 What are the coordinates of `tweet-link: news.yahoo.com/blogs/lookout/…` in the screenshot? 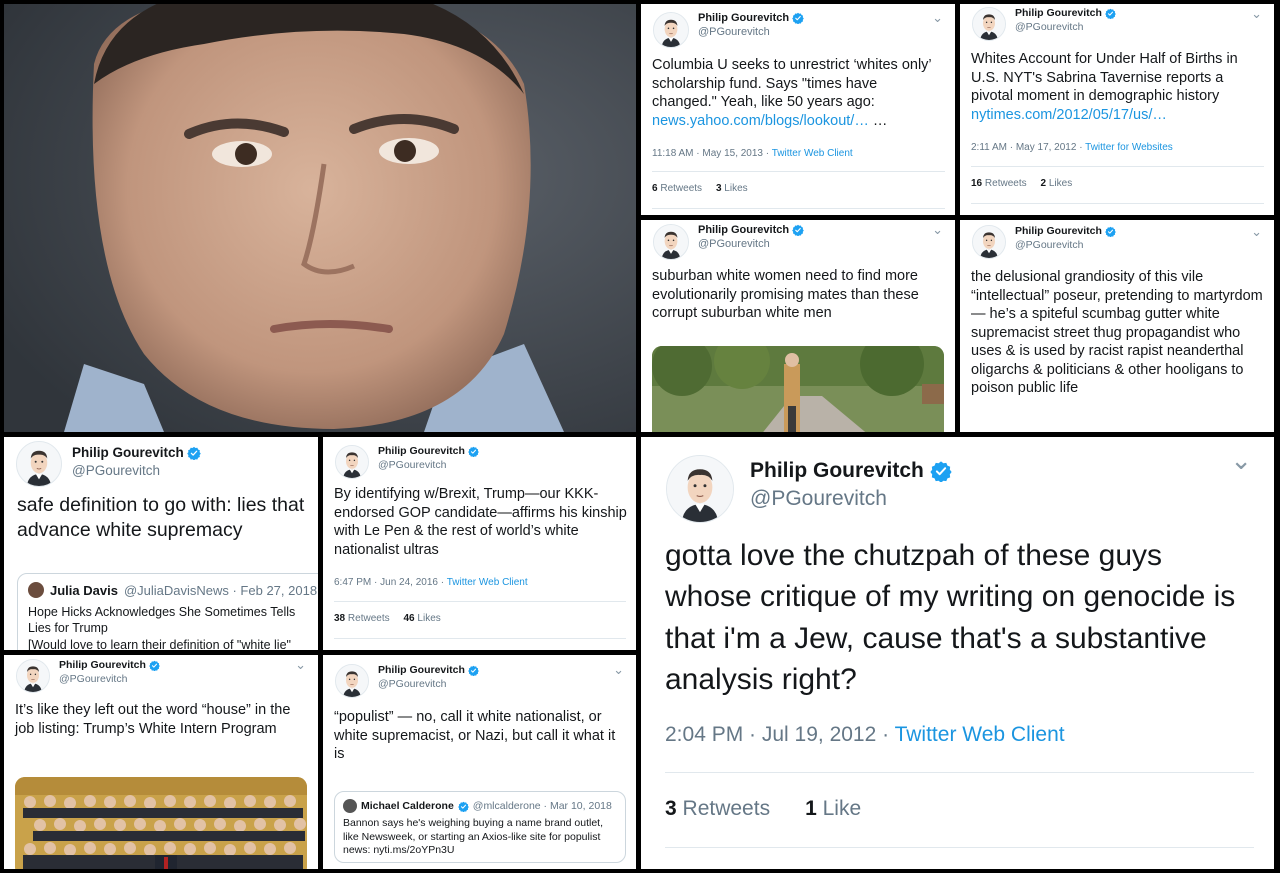 It's located at (760, 121).